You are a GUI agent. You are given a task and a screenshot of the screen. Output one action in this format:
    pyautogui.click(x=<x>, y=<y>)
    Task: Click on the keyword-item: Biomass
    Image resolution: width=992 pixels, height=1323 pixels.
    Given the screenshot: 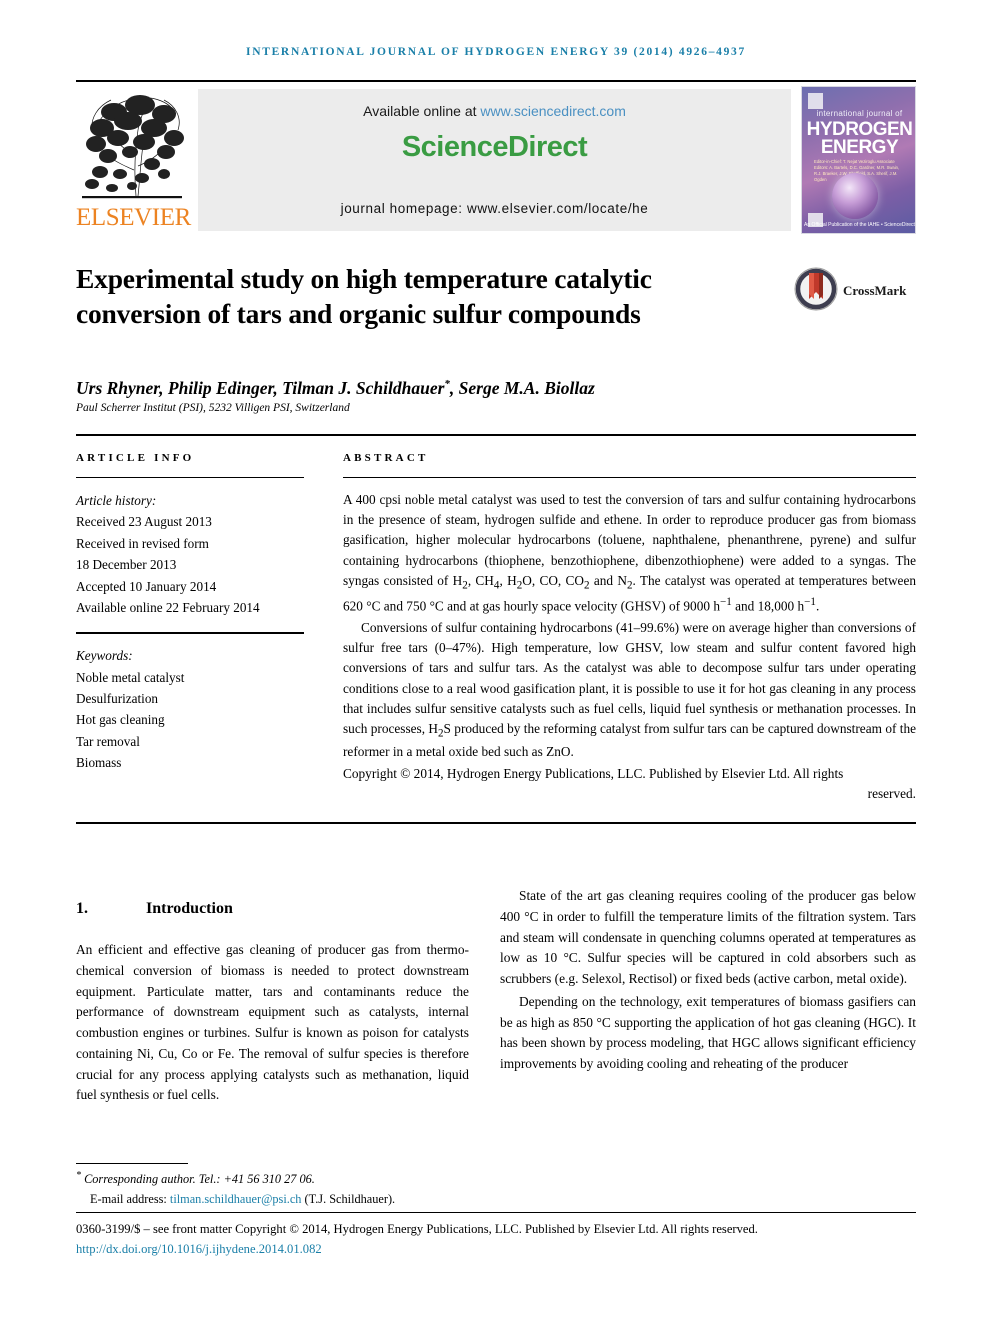 What is the action you would take?
    pyautogui.click(x=99, y=763)
    